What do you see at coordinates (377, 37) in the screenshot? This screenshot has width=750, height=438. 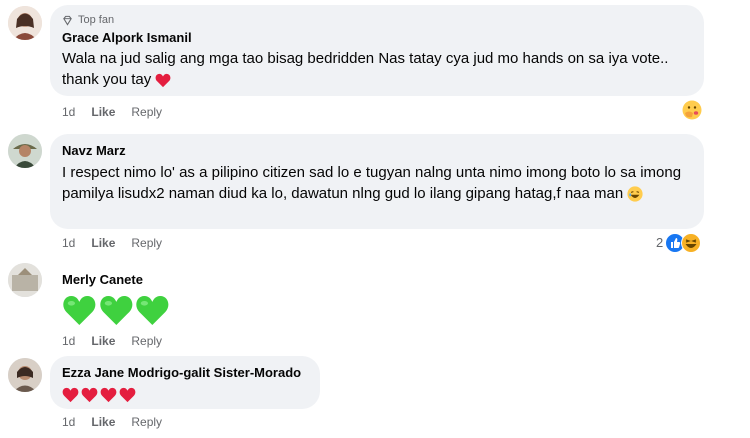 I see `comment-author: Grace Alpork Ismanil` at bounding box center [377, 37].